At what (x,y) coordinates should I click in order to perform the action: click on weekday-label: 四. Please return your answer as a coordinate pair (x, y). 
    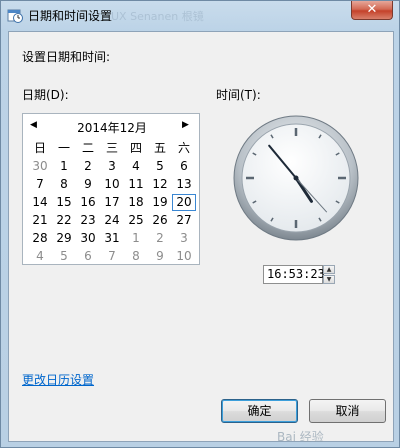
    Looking at the image, I should click on (135, 148).